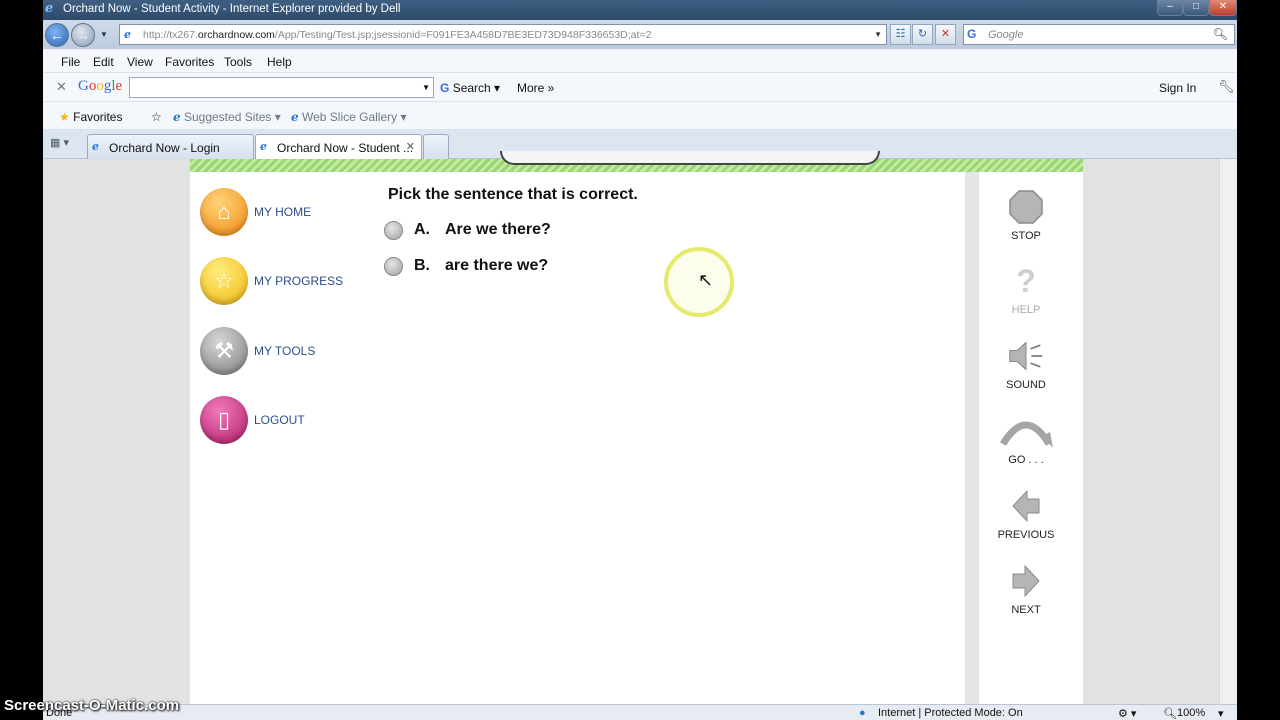 The width and height of the screenshot is (1280, 720). I want to click on menu-edit: Edit, so click(103, 62).